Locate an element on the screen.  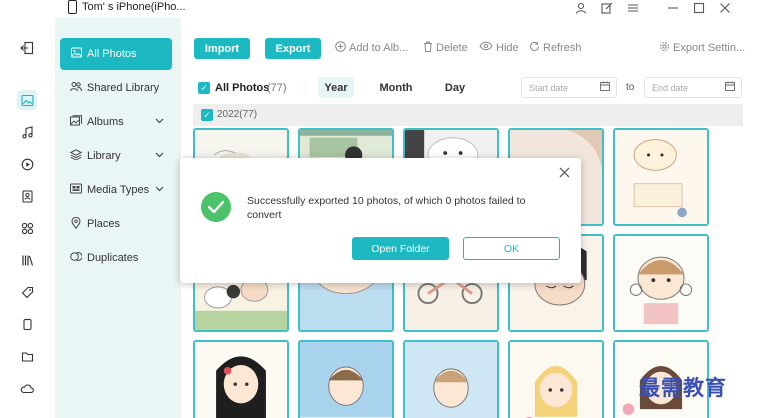
photos-icon is located at coordinates (27, 100).